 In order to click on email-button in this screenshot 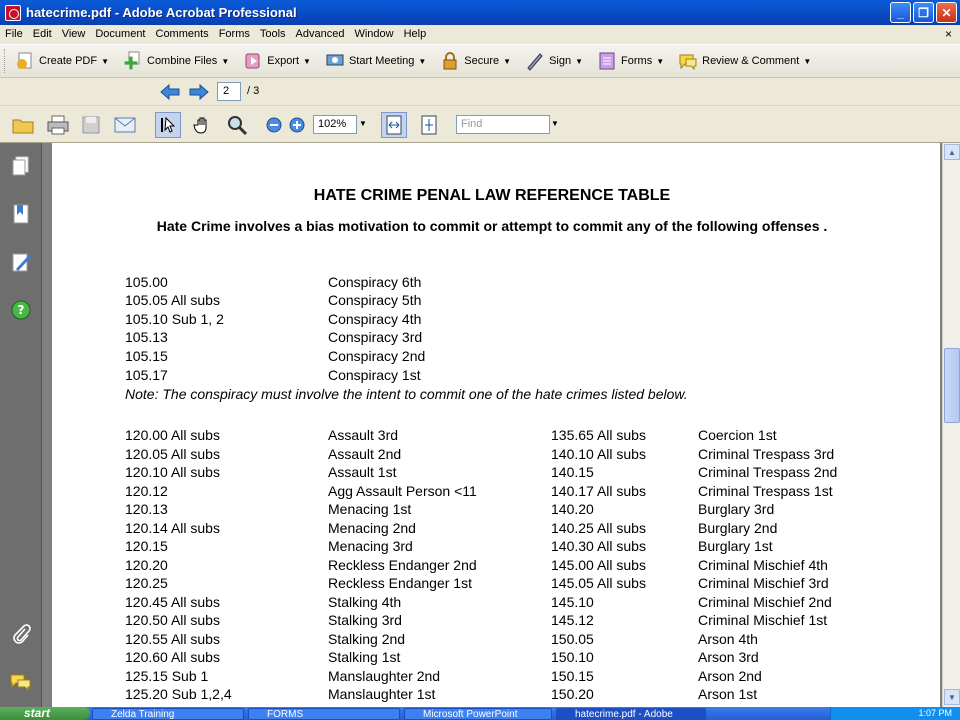, I will do `click(125, 125)`.